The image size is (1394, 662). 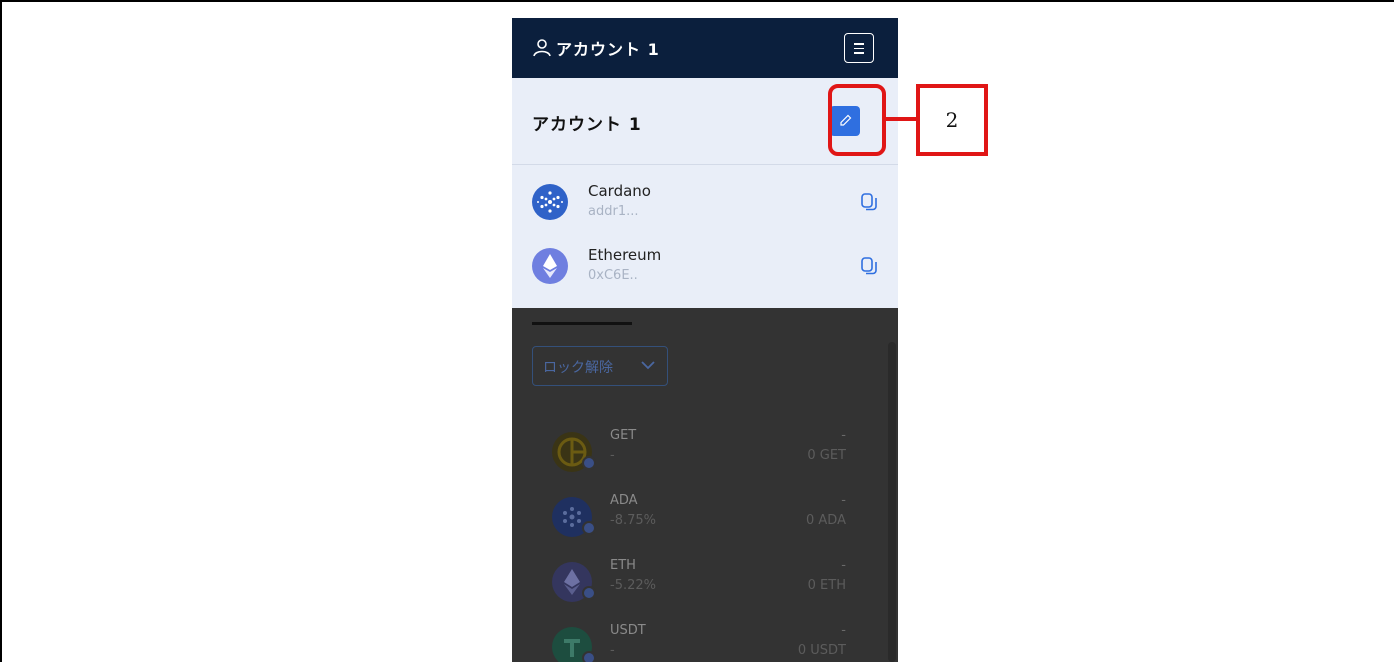 I want to click on tab-indicator, so click(x=582, y=323).